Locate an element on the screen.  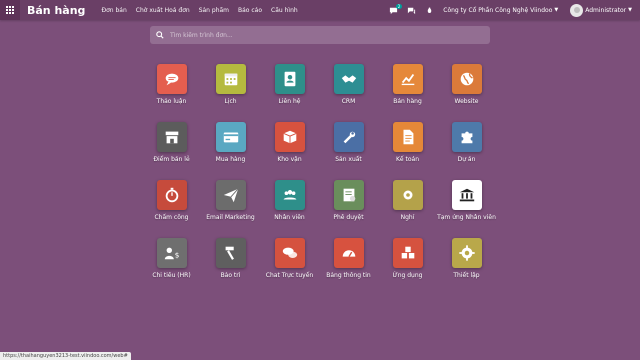
box-icon is located at coordinates (289, 137).